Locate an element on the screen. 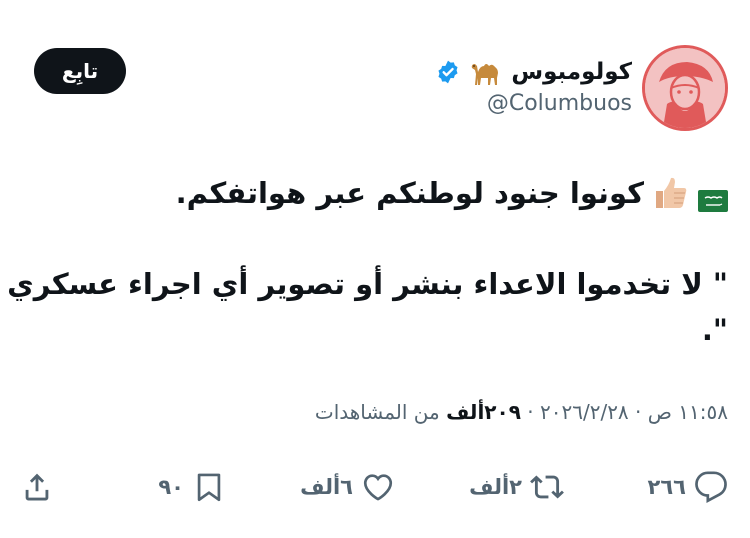  follow-button: تابِع is located at coordinates (80, 71).